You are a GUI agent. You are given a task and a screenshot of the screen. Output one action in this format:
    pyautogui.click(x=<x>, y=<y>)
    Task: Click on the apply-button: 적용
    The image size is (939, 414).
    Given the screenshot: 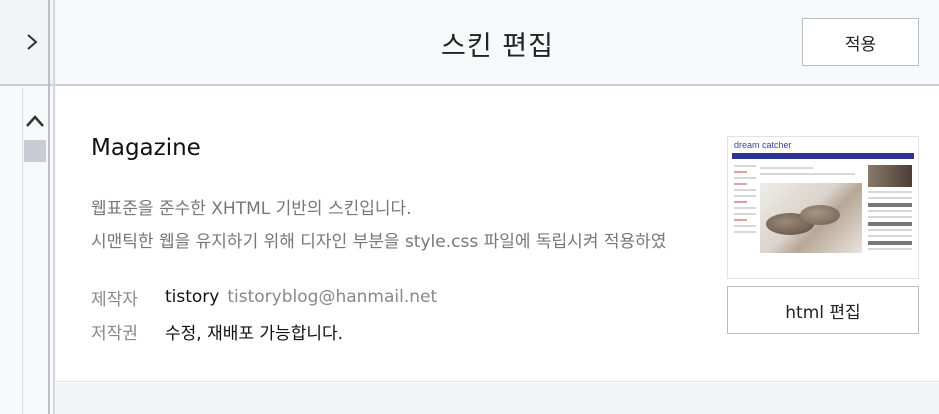 What is the action you would take?
    pyautogui.click(x=860, y=42)
    